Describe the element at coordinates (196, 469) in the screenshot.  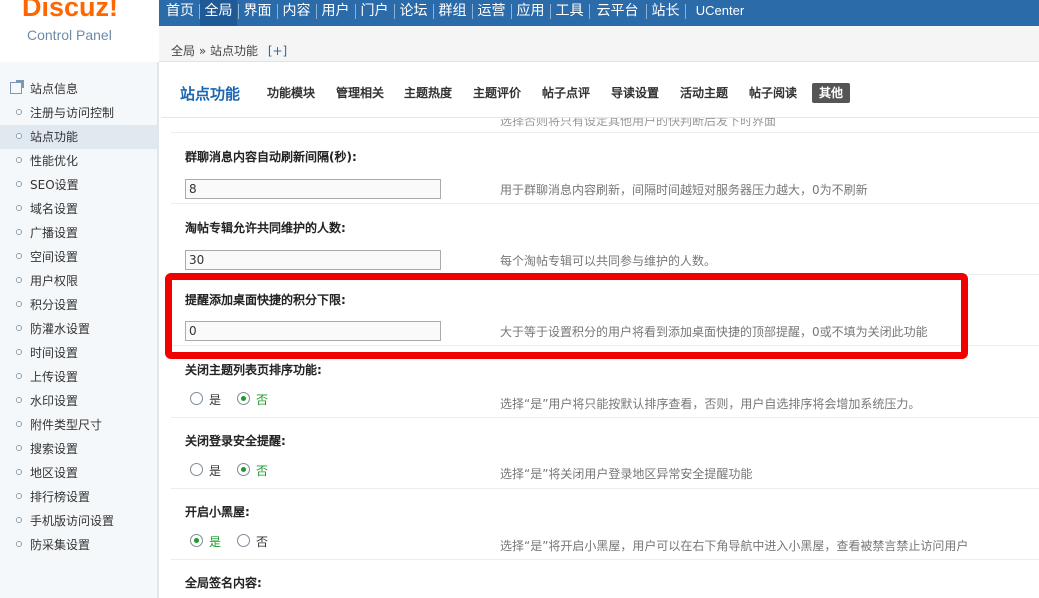
I see `login-alert-yes-radio` at that location.